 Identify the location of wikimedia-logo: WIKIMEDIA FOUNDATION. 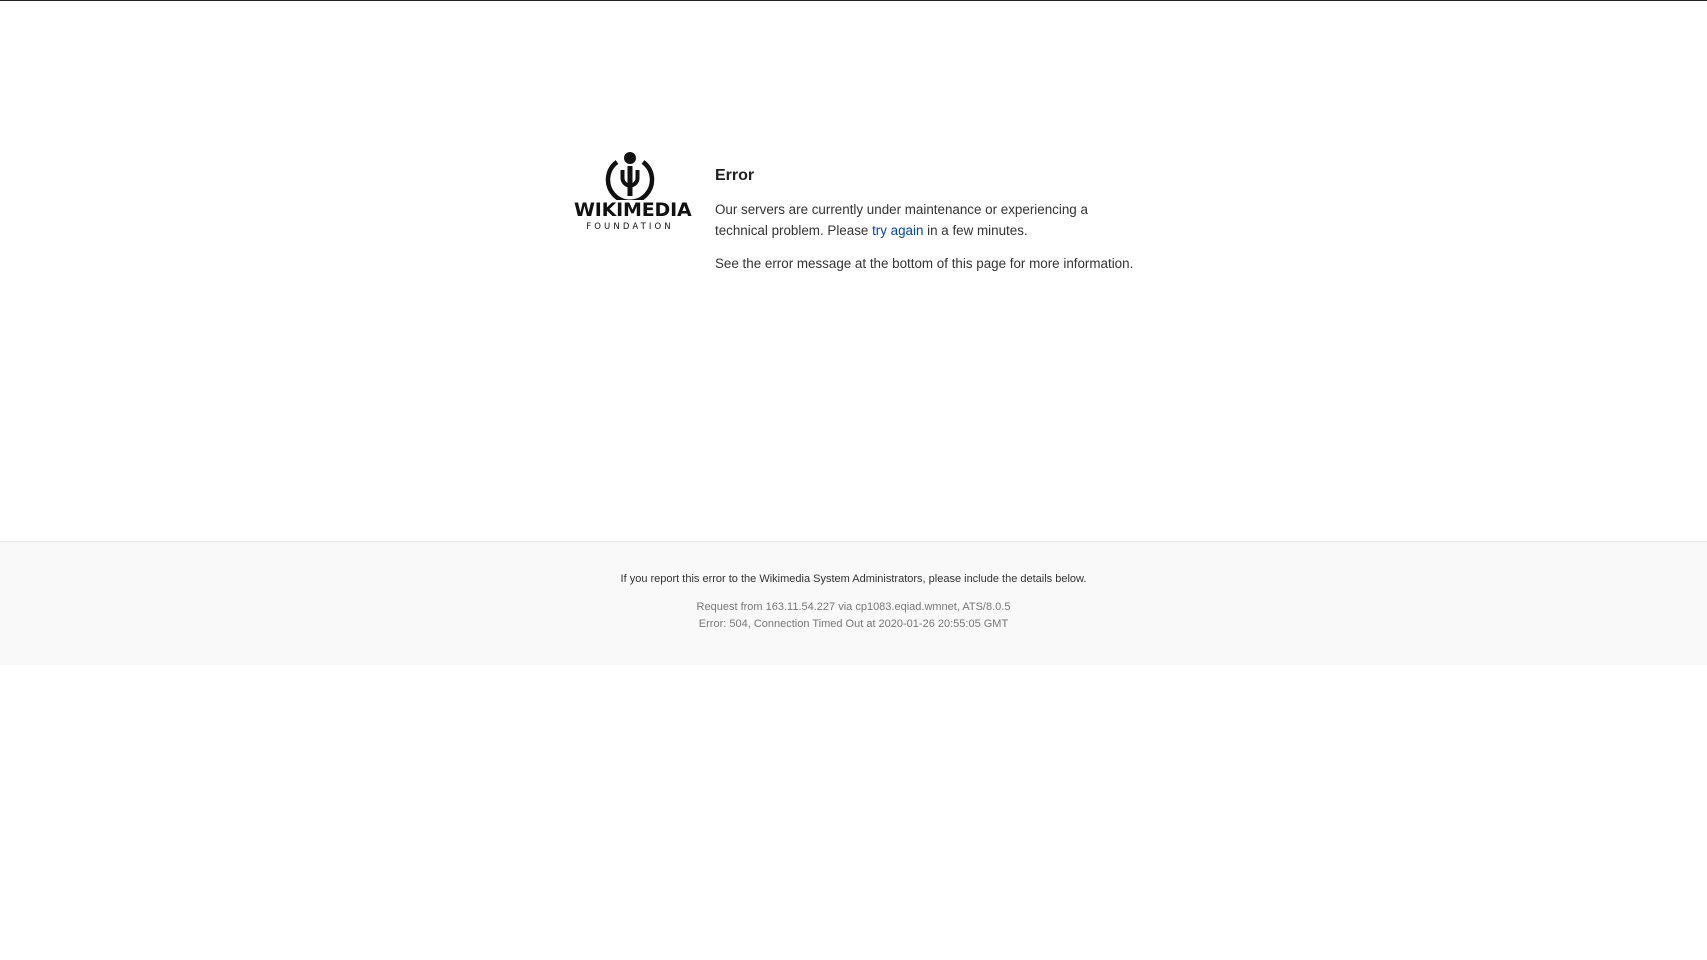
(633, 192).